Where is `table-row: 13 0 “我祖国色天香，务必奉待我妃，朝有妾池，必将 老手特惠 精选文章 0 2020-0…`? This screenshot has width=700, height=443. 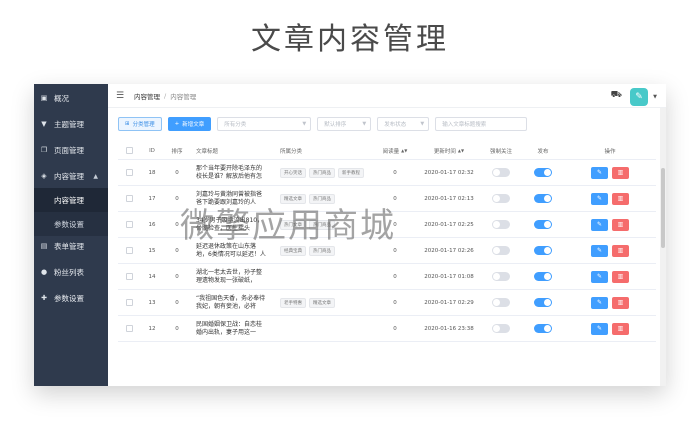 table-row: 13 0 “我祖国色天香，务必奉待我妃，朝有妾池，必将 老手特惠 精选文章 0 2020-0… is located at coordinates (387, 303).